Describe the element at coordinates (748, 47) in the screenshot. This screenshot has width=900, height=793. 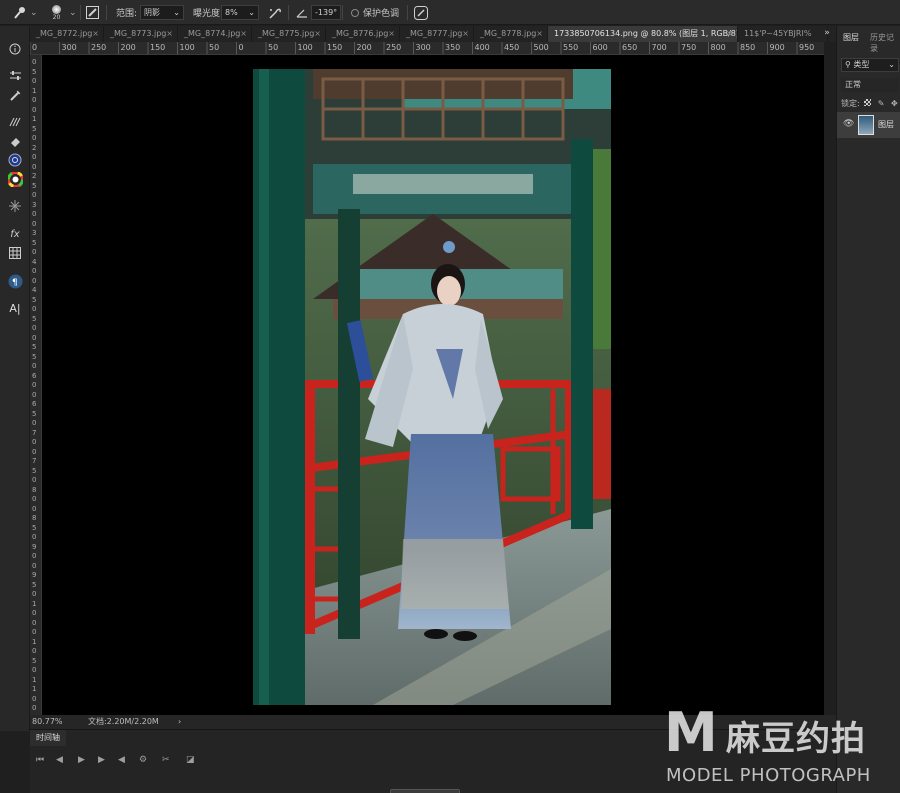
I see `ruler-label: 850` at that location.